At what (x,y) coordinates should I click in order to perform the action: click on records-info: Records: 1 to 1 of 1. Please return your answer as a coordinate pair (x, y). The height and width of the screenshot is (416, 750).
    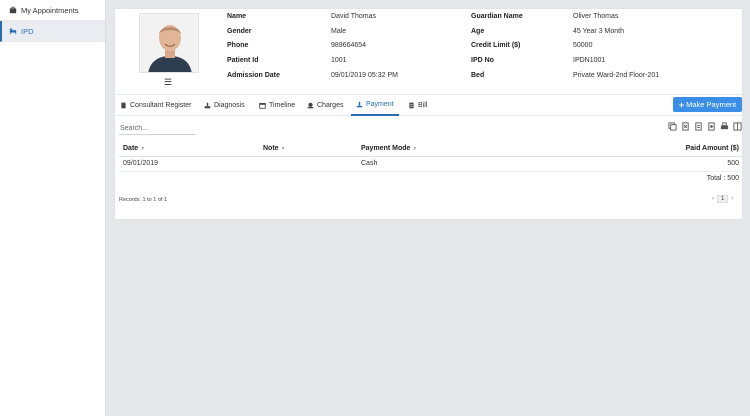
    Looking at the image, I should click on (143, 200).